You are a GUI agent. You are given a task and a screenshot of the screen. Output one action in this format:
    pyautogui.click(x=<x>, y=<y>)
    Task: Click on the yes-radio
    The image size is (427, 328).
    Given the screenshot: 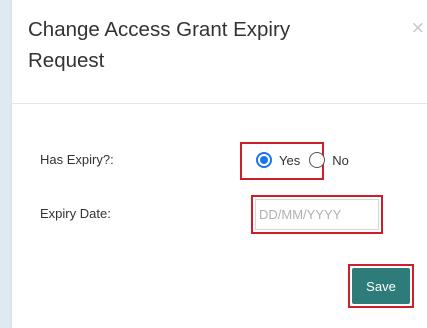 What is the action you would take?
    pyautogui.click(x=264, y=160)
    